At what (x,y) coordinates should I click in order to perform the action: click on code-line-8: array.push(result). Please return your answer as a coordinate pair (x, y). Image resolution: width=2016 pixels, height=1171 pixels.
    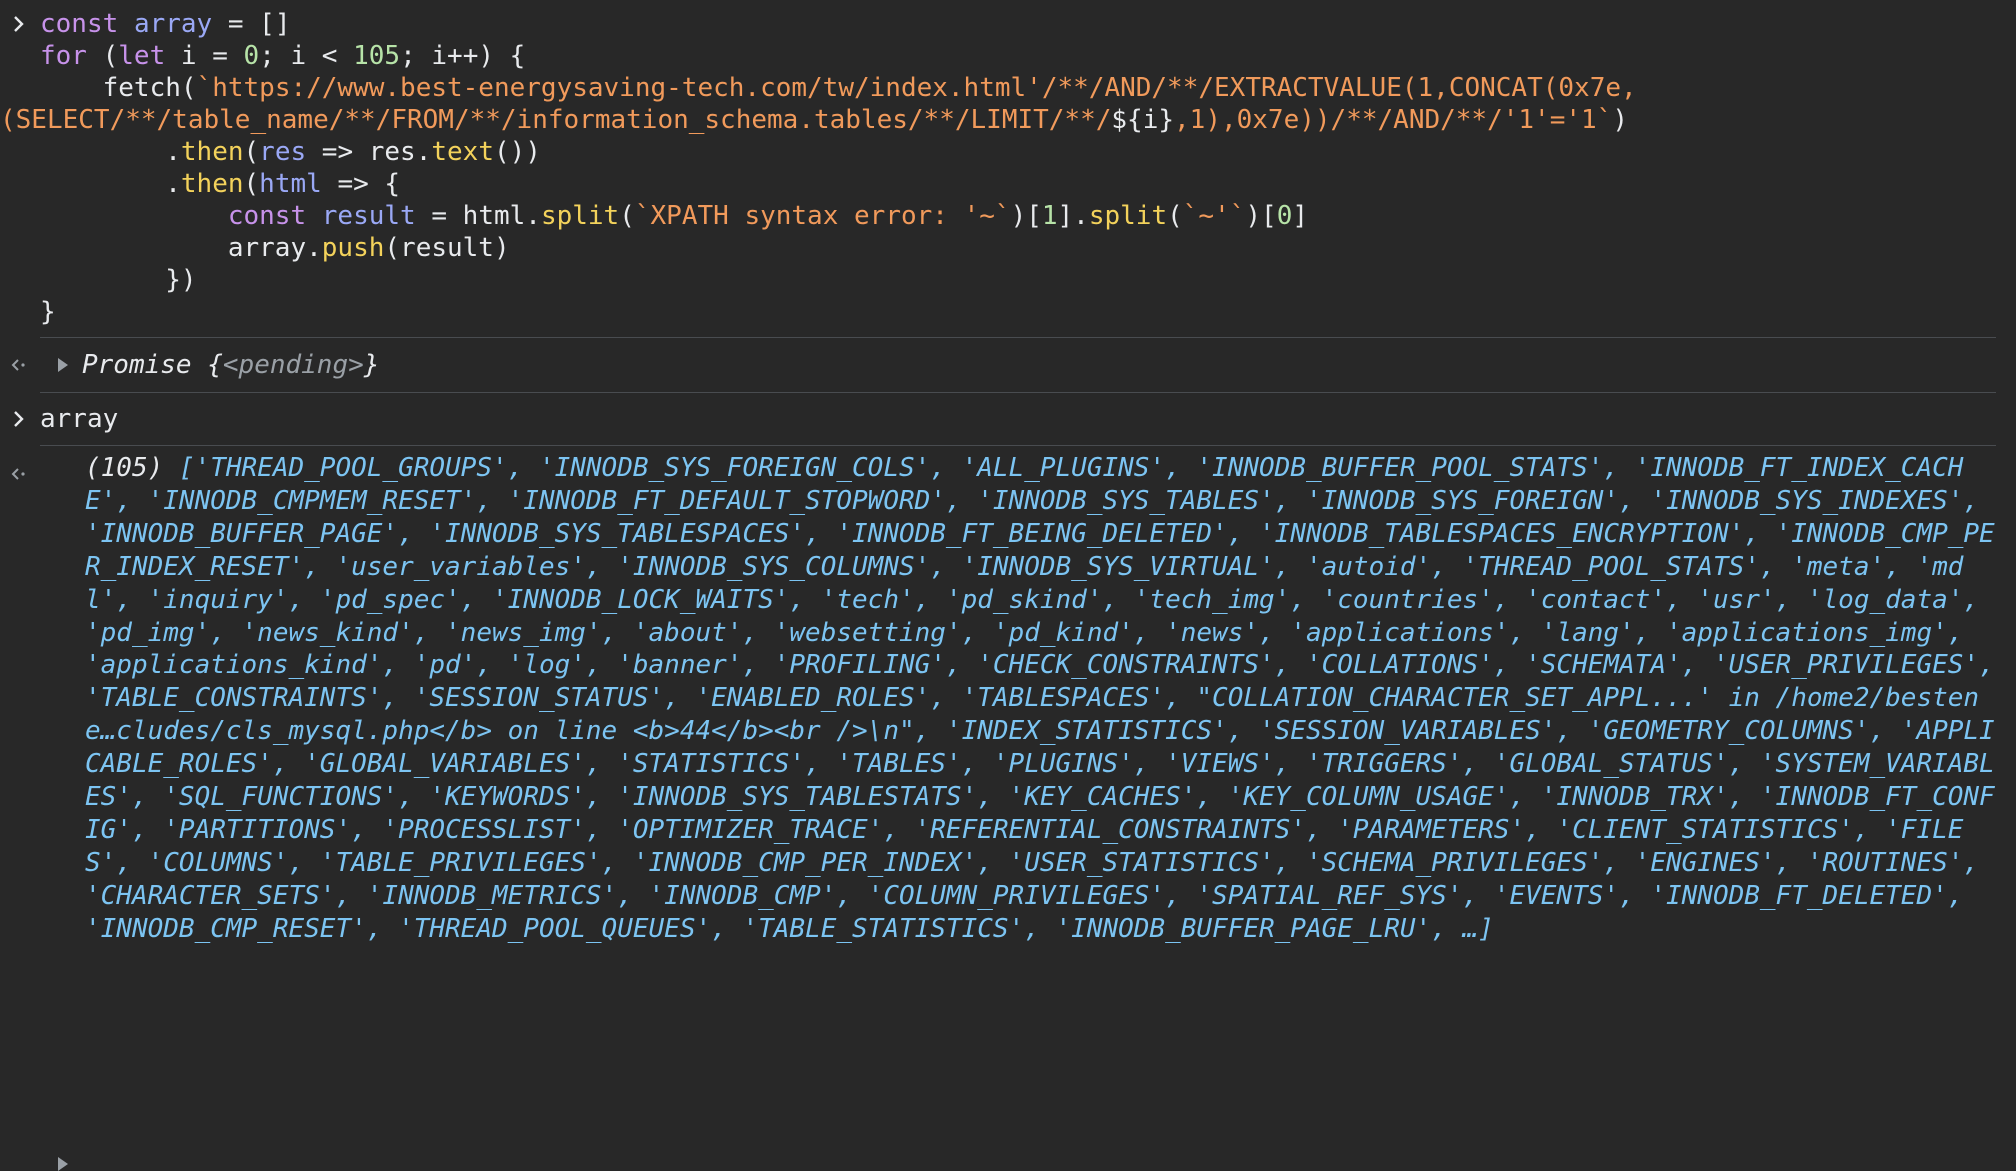
    Looking at the image, I should click on (275, 248).